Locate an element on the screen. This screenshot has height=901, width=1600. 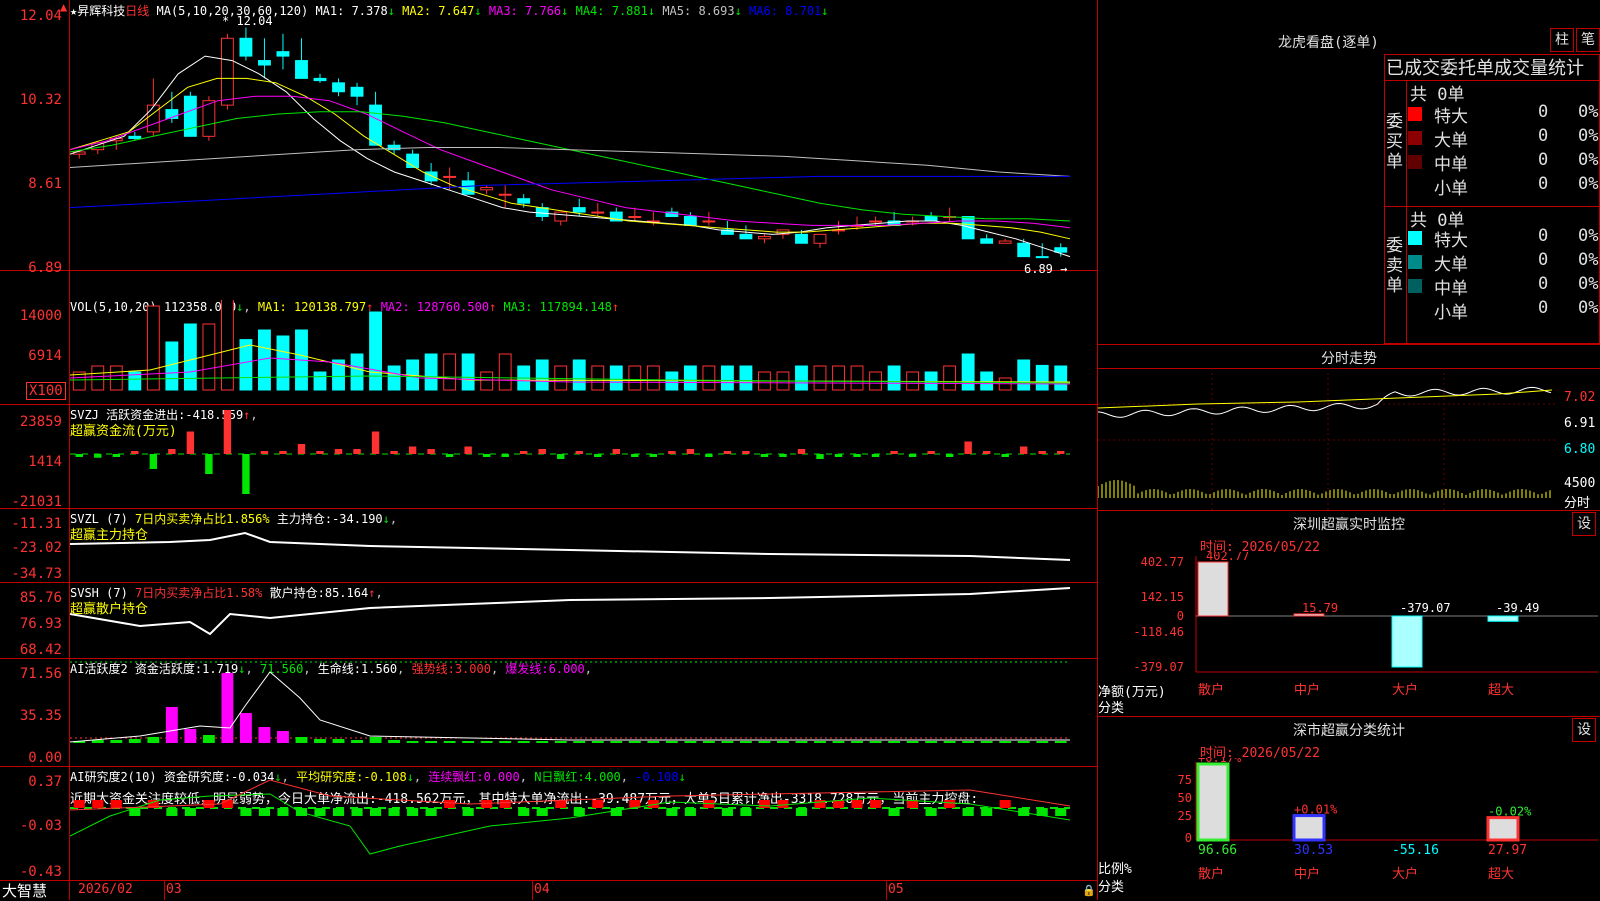
ma-line-ma1 is located at coordinates (570, 156).